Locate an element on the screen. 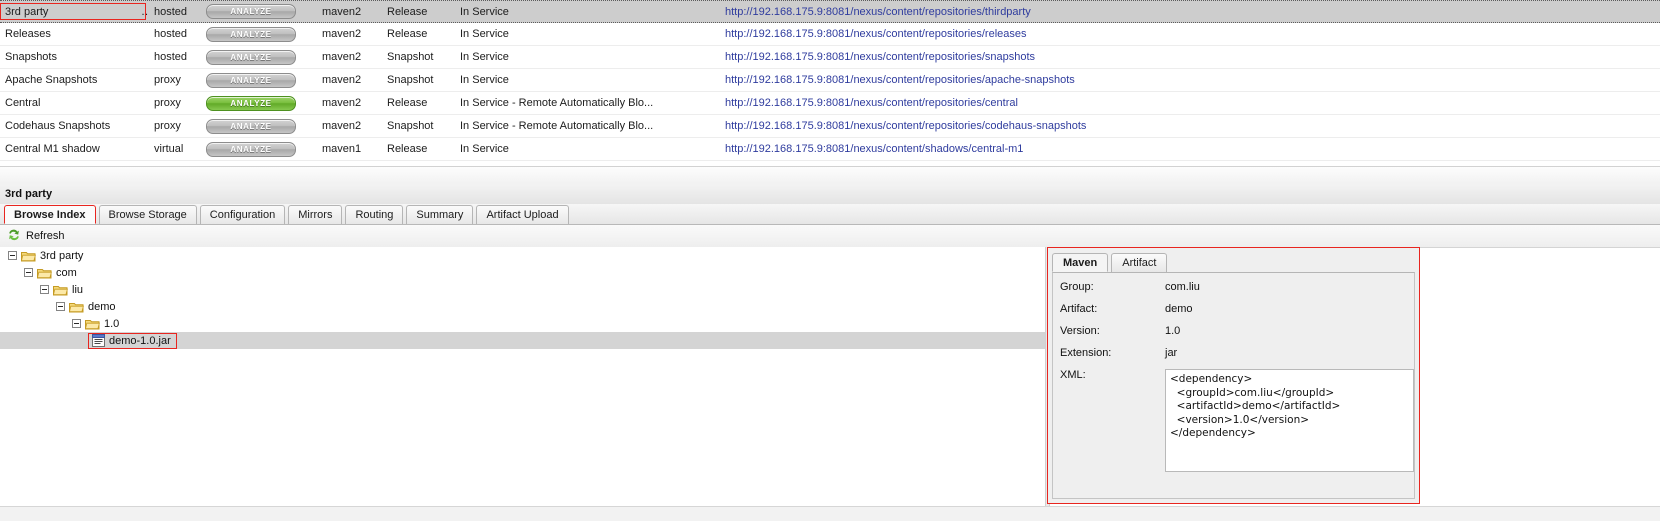 This screenshot has width=1660, height=521. tree-node: 3rd party is located at coordinates (523, 255).